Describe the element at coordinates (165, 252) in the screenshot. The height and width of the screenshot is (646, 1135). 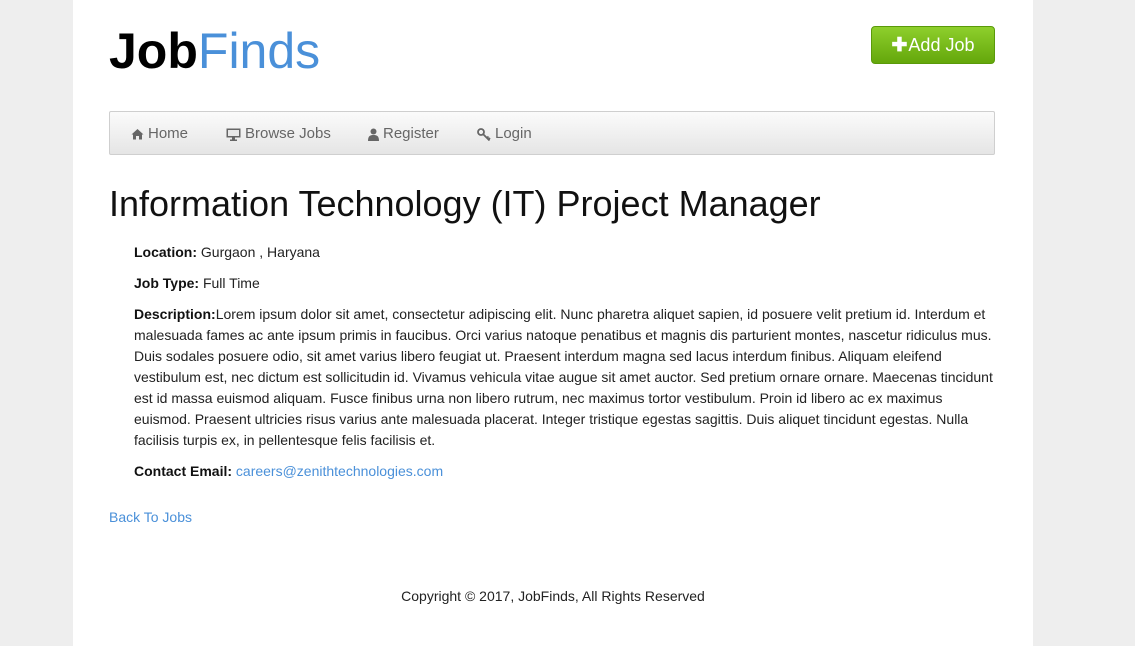
I see `location-label: Location:` at that location.